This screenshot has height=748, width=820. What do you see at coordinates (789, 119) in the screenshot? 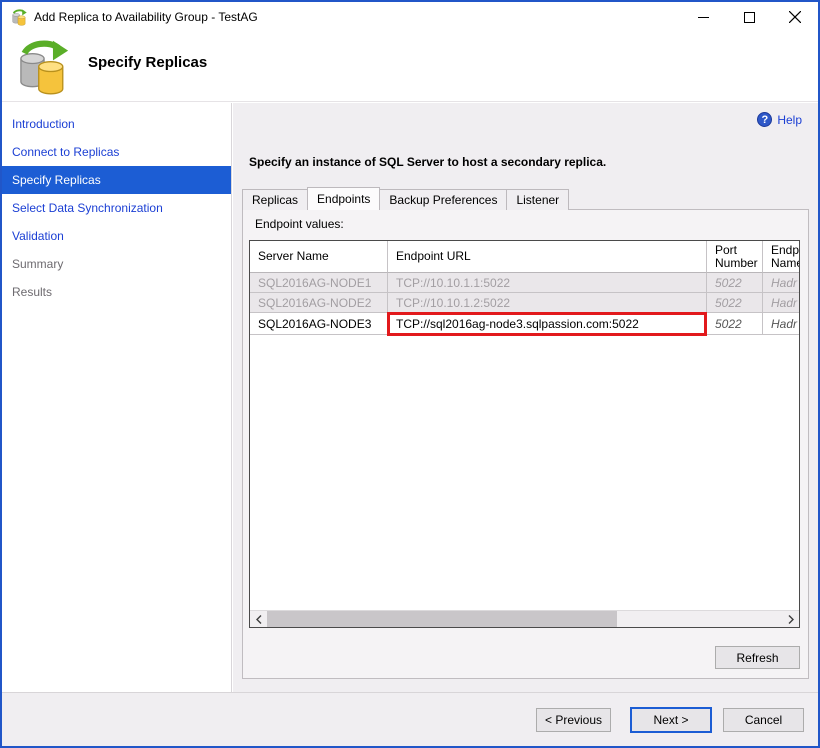
I see `help-label: Help` at bounding box center [789, 119].